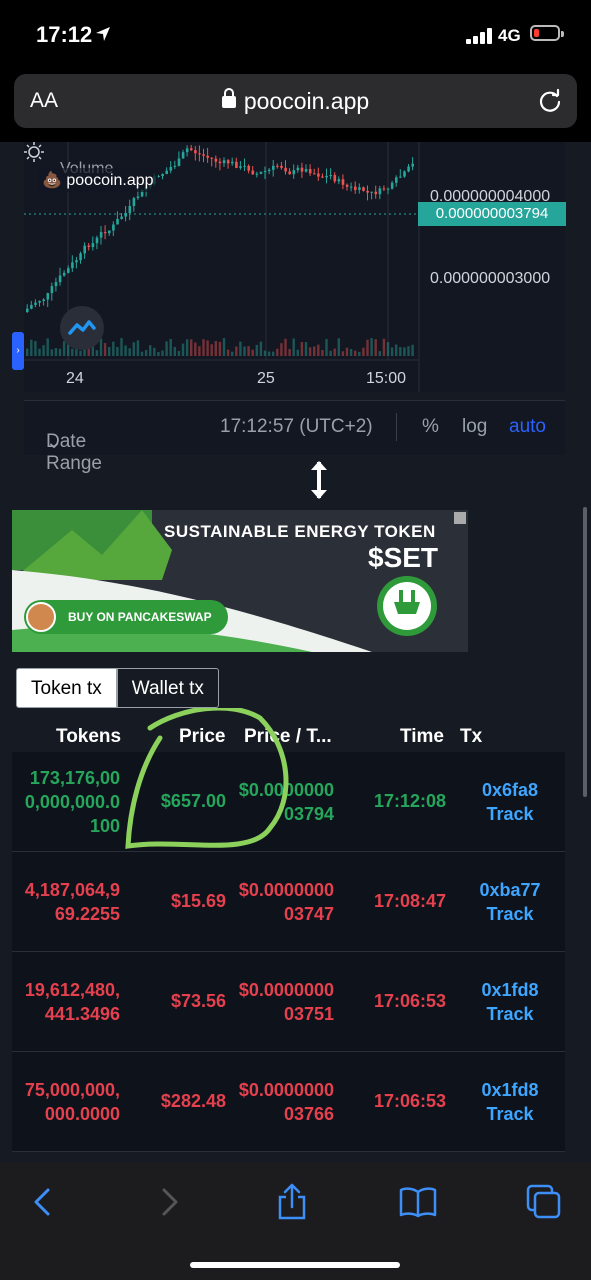 Image resolution: width=591 pixels, height=1280 pixels. I want to click on banner-headline: SUSTAINABLE ENERGY TOKEN, so click(300, 531).